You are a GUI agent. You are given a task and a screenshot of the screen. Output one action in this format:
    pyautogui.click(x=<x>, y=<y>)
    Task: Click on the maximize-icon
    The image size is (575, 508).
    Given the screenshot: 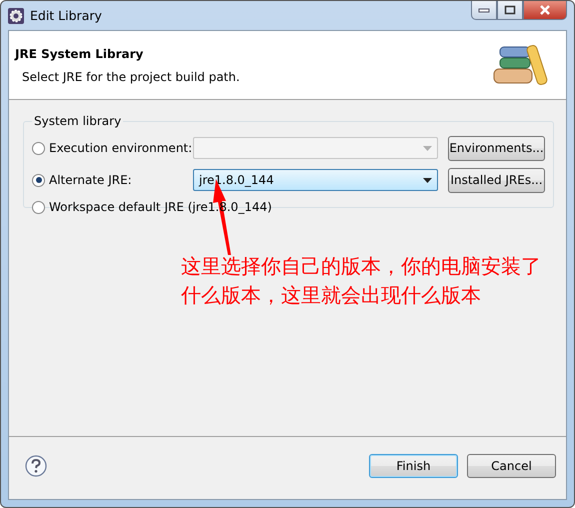 What is the action you would take?
    pyautogui.click(x=510, y=10)
    